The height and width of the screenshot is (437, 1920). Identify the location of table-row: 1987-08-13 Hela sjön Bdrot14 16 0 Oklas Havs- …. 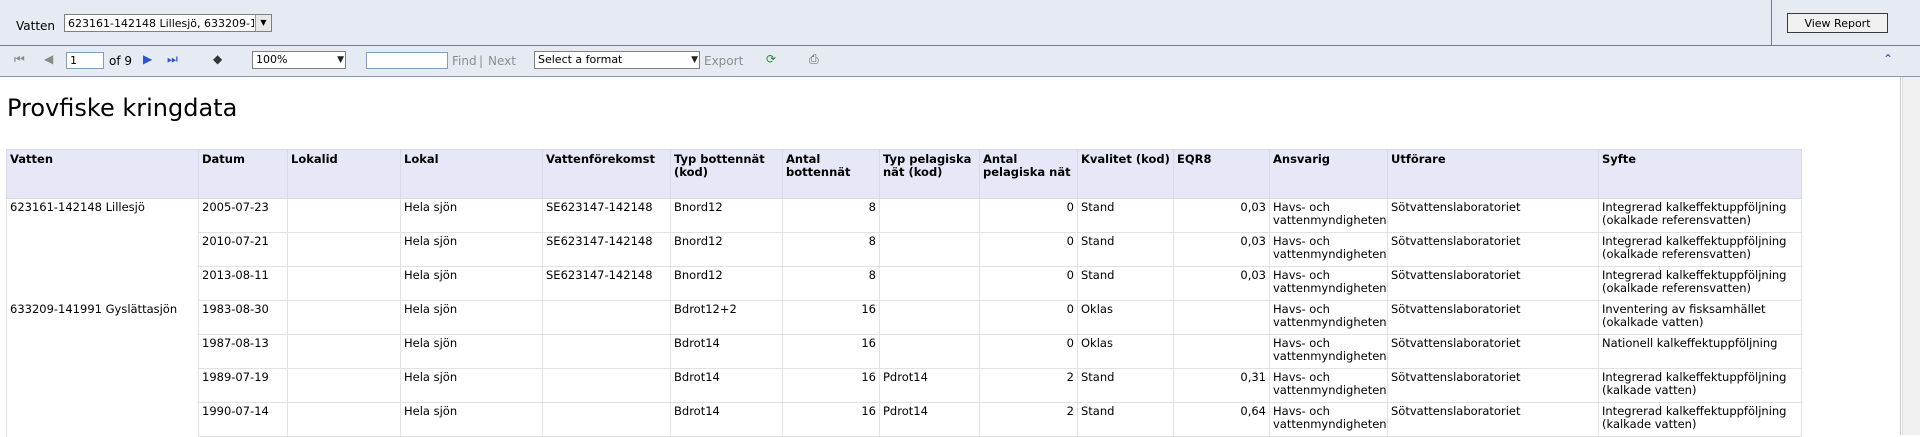
(904, 351).